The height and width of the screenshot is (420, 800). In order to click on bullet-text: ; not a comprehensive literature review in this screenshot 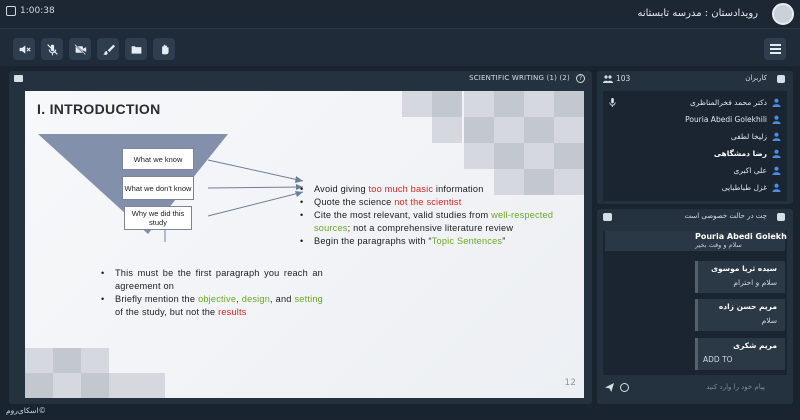, I will do `click(430, 228)`.